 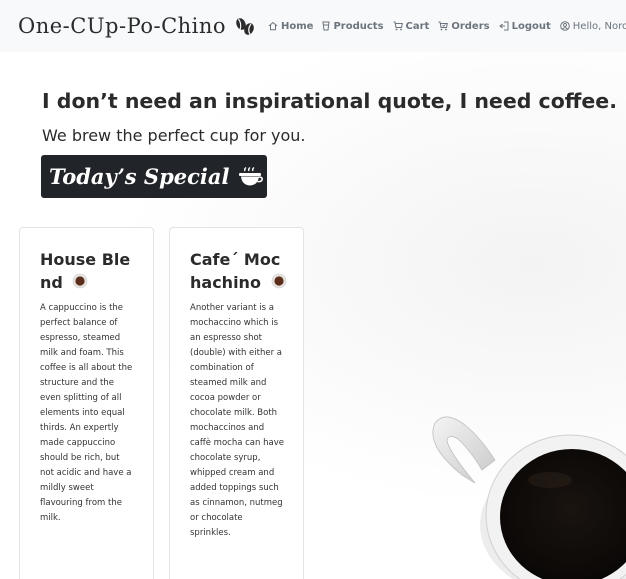 What do you see at coordinates (245, 26) in the screenshot?
I see `coffee-beans-icon` at bounding box center [245, 26].